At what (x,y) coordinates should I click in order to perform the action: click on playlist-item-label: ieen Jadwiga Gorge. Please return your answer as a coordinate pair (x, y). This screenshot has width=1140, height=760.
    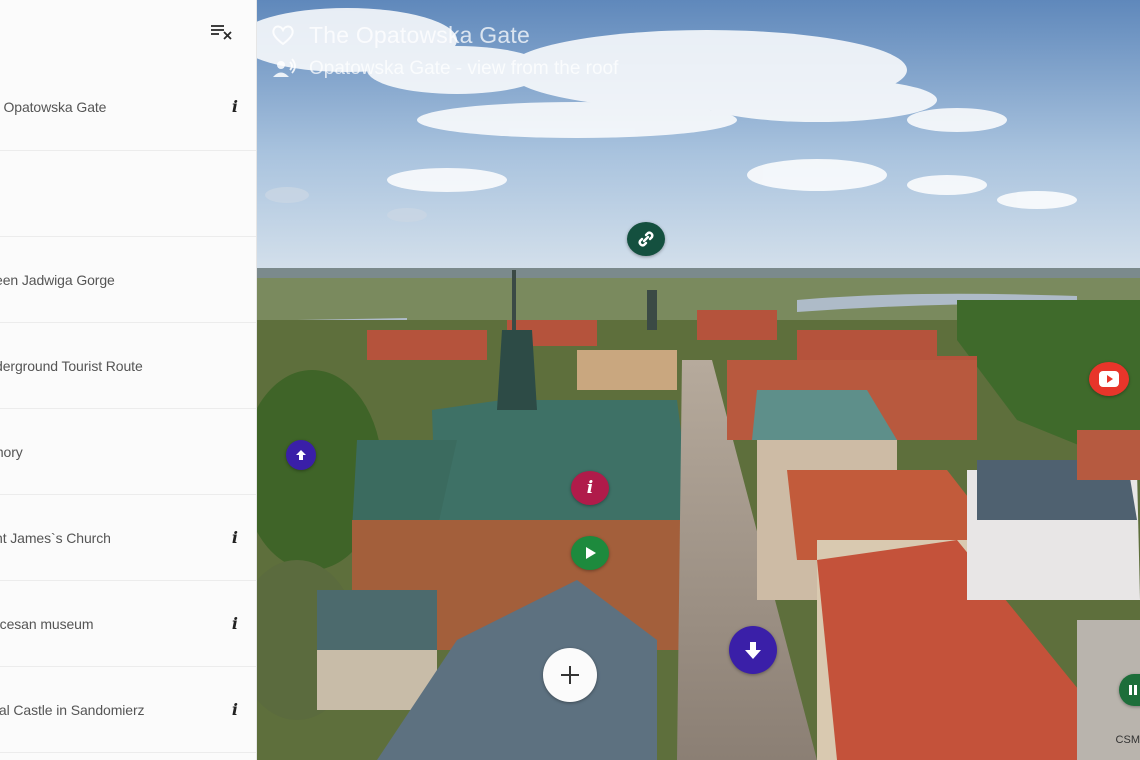
    Looking at the image, I should click on (57, 280).